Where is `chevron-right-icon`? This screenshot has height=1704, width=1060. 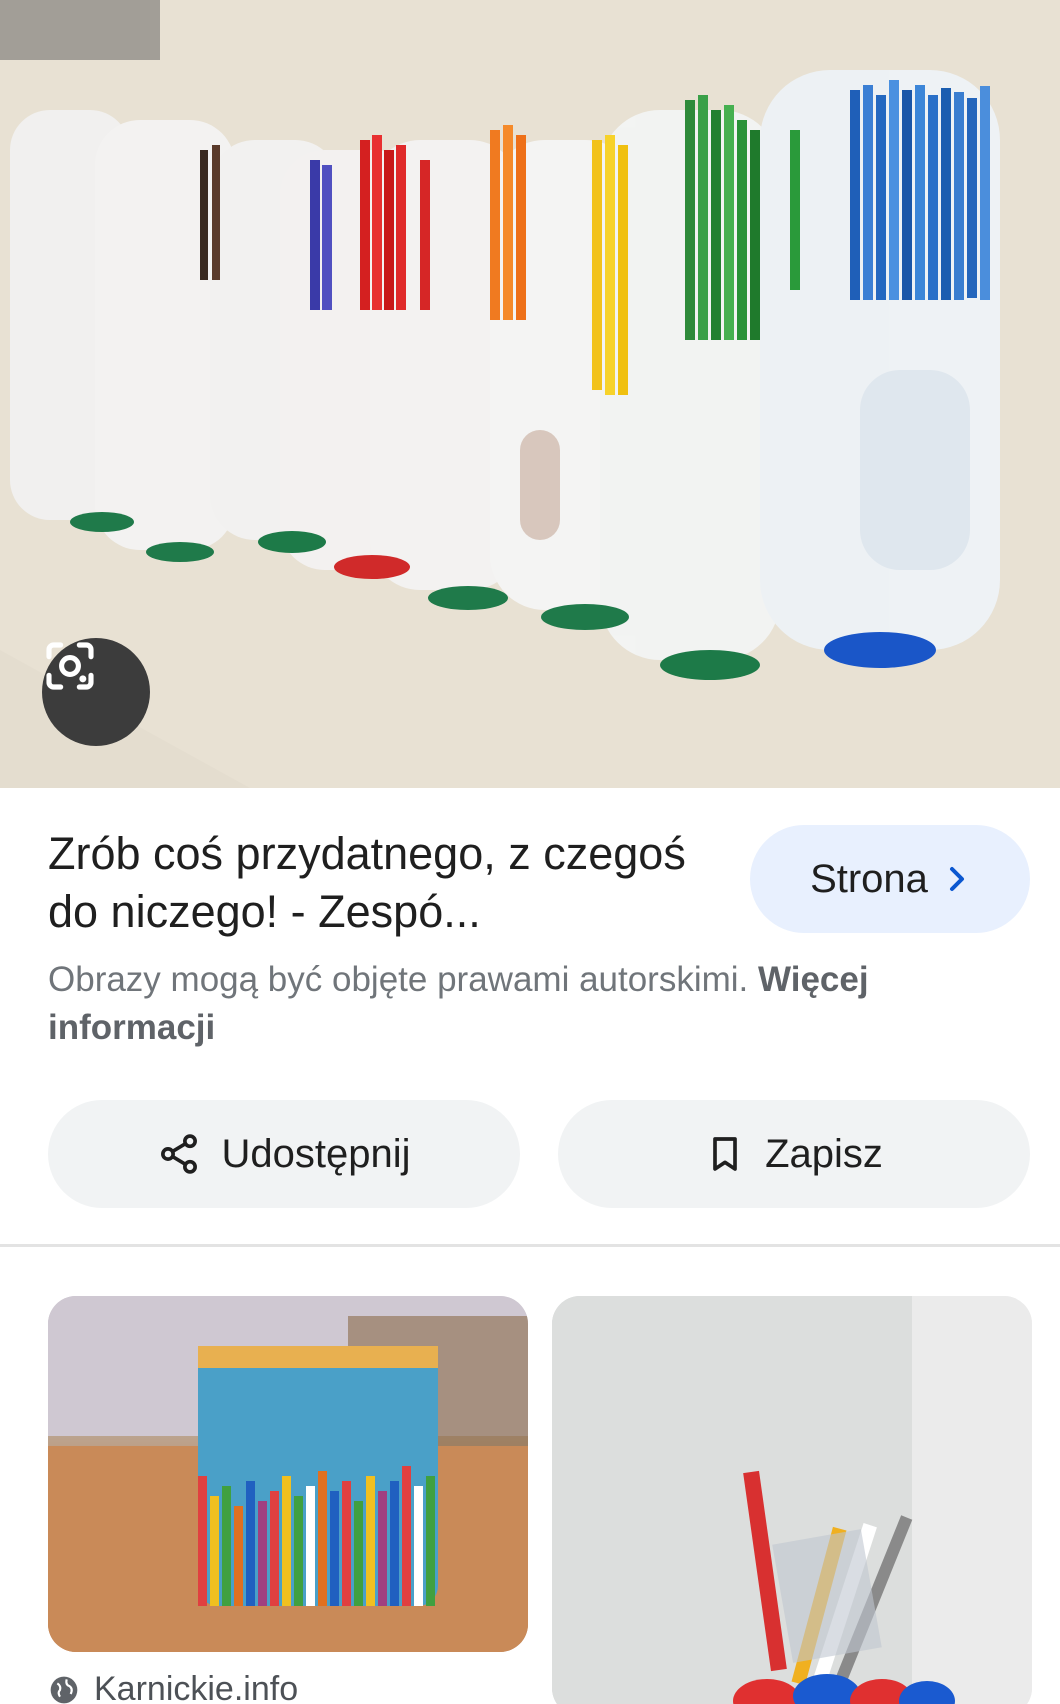
chevron-right-icon is located at coordinates (956, 879).